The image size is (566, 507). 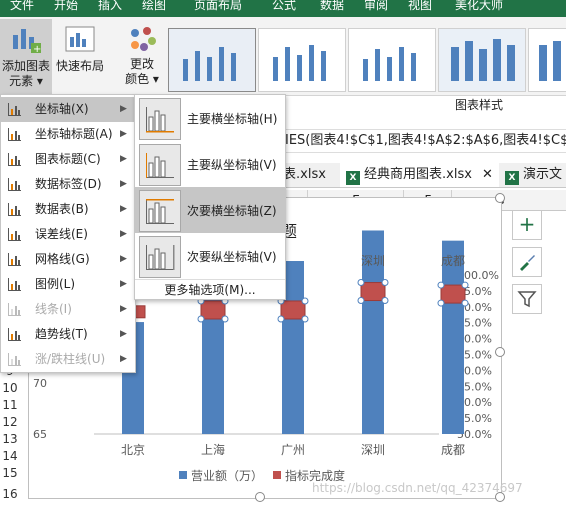 I want to click on menu-item: 涨/跌柱线(U) ▶, so click(x=68, y=359).